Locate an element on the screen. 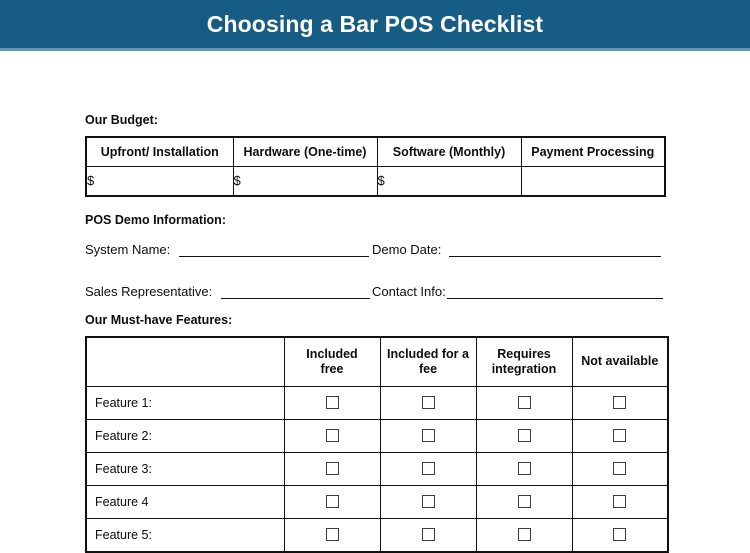  budget-section-label: Our Budget: is located at coordinates (121, 120).